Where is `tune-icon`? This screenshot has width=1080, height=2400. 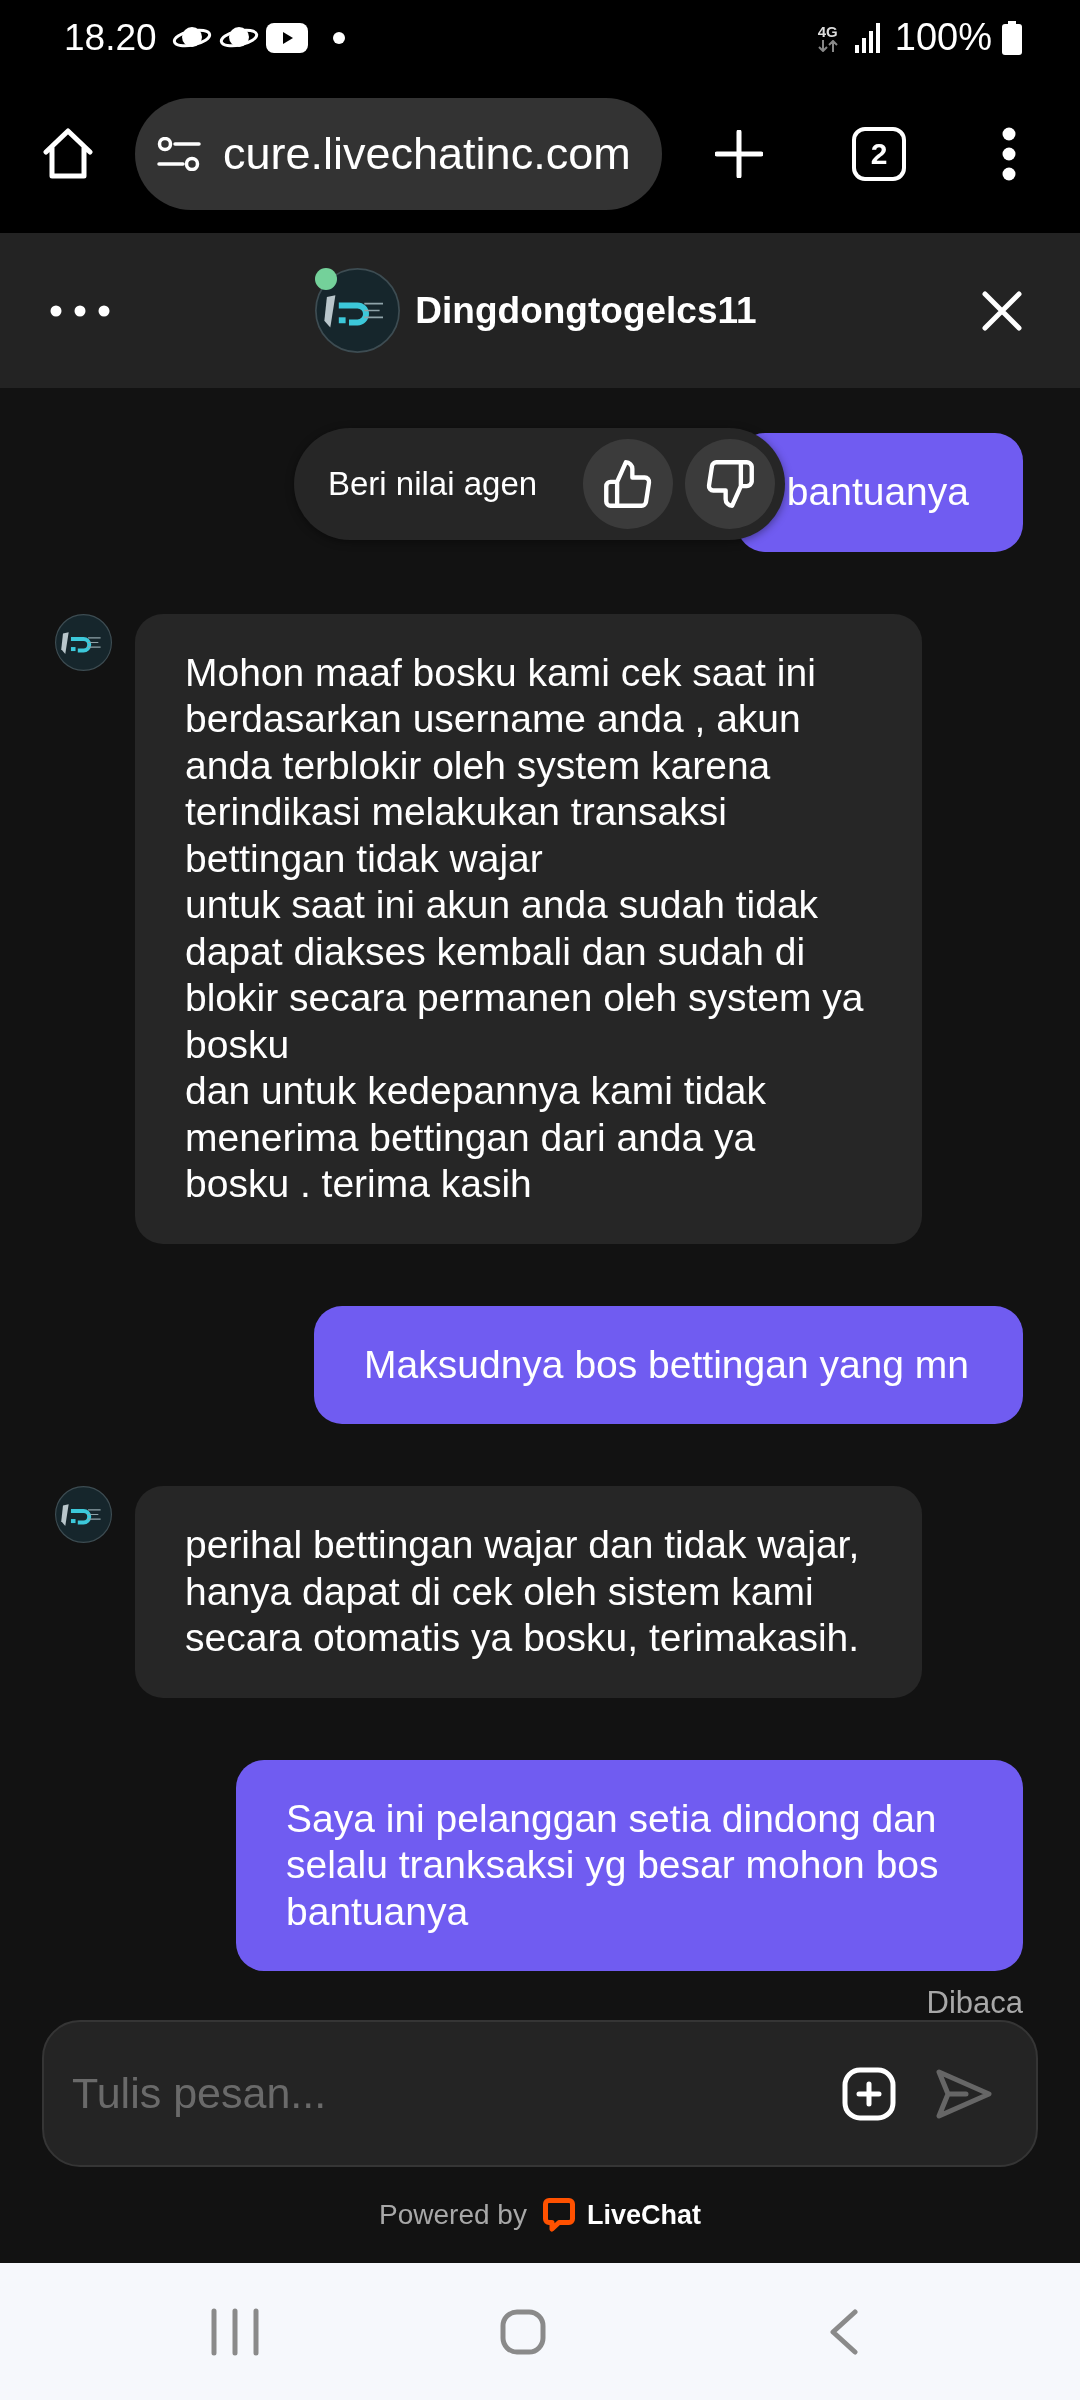
tune-icon is located at coordinates (179, 154).